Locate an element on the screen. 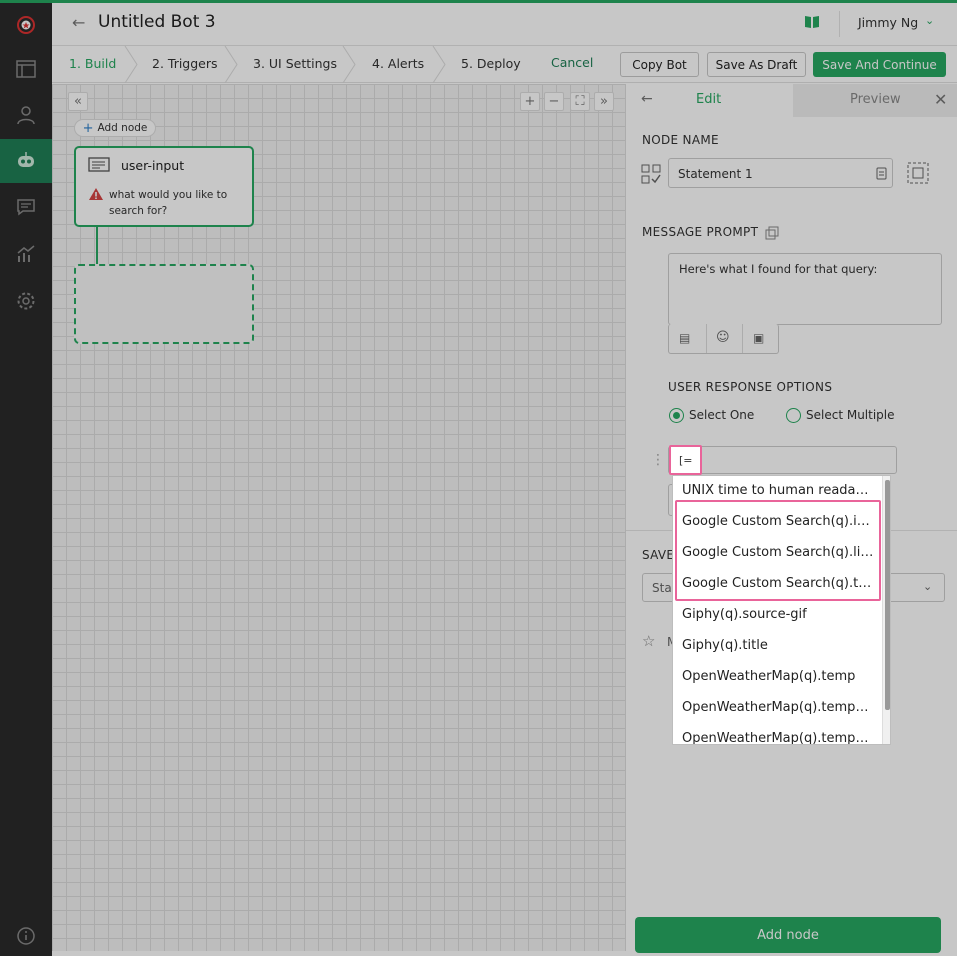 Image resolution: width=957 pixels, height=956 pixels. dropdown-item: Giphy(q).source-gif is located at coordinates (778, 614).